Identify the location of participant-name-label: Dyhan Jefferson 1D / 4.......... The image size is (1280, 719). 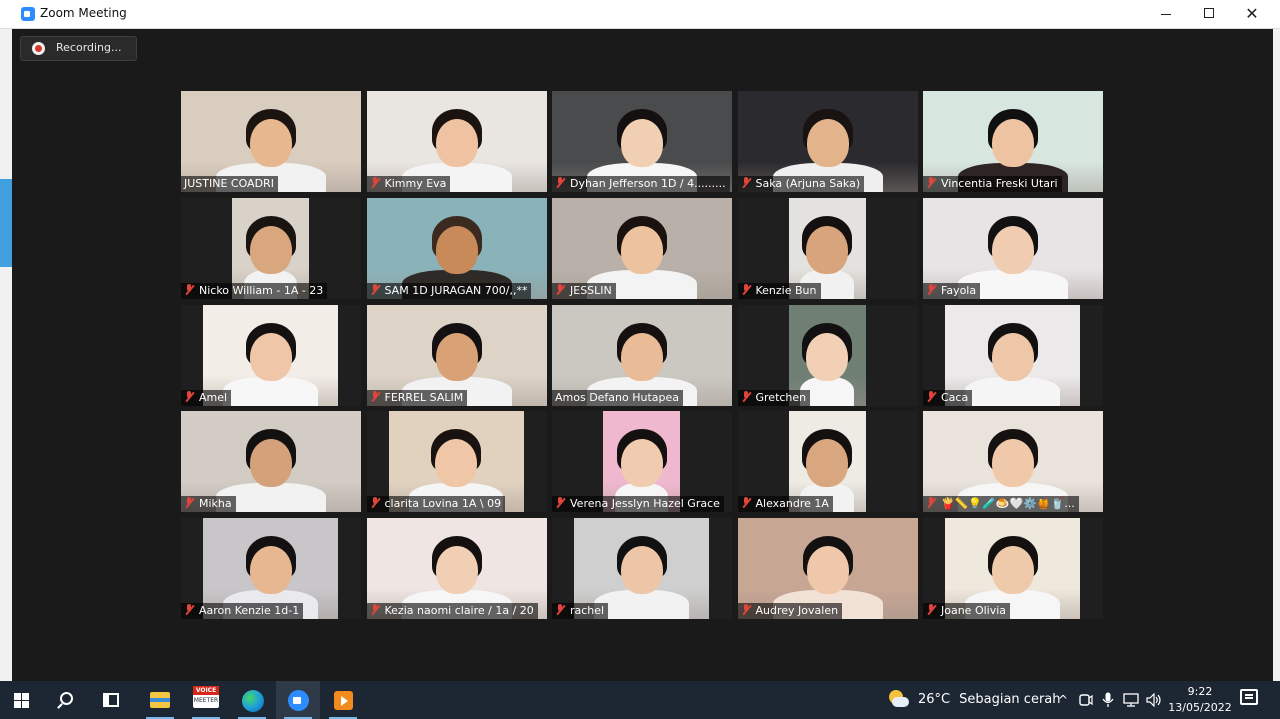
(648, 183).